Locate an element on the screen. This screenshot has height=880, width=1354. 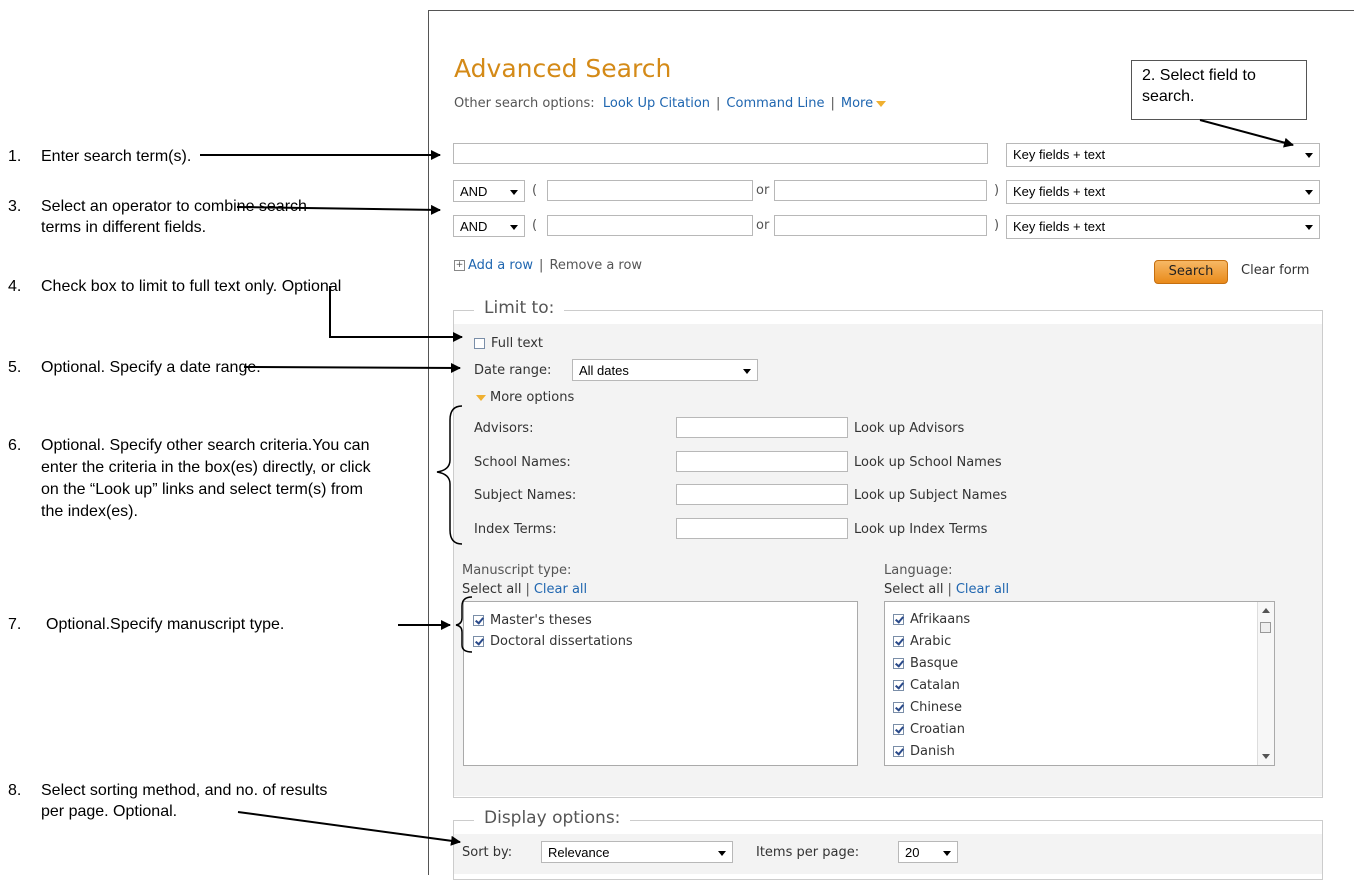
date-range-select: All dates is located at coordinates (665, 370).